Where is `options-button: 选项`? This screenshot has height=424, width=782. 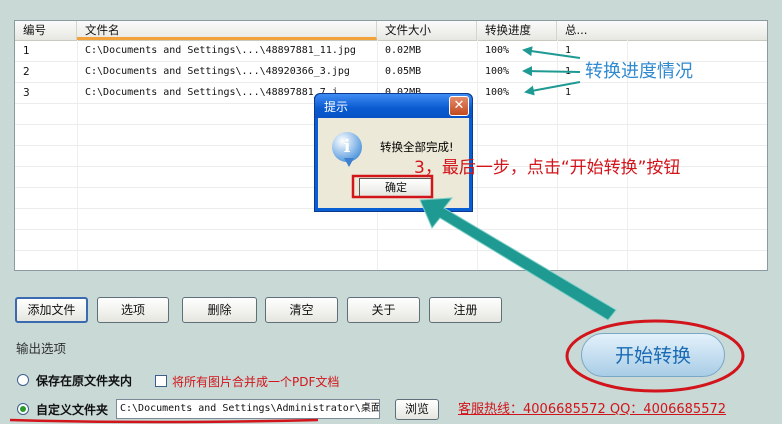 options-button: 选项 is located at coordinates (133, 310).